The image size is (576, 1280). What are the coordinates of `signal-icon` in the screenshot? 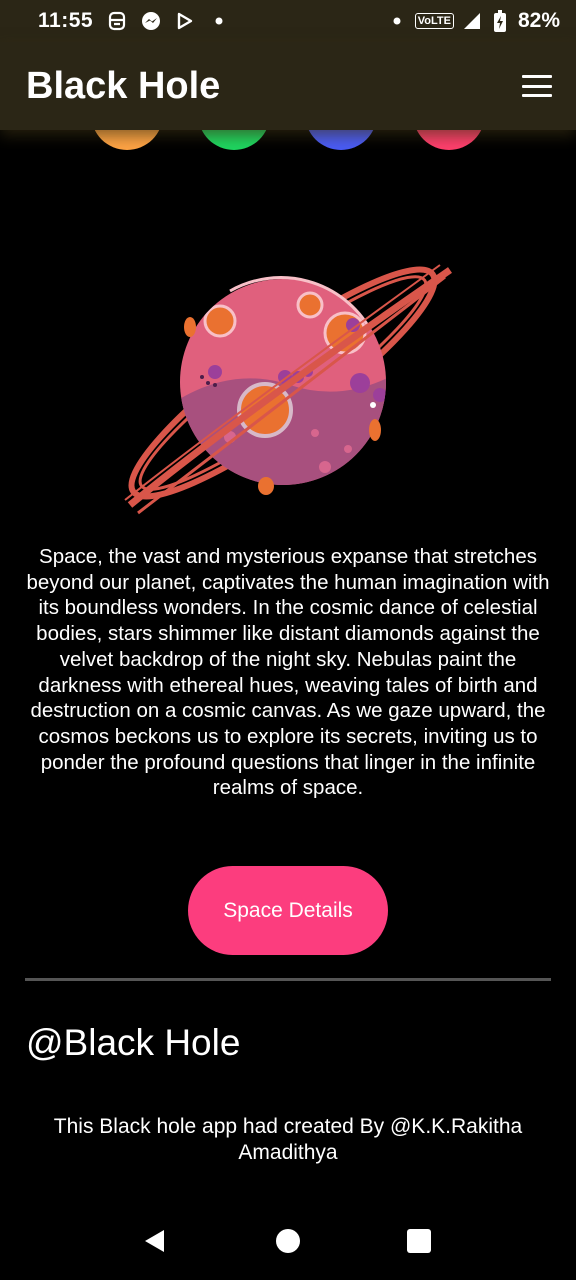 It's located at (472, 21).